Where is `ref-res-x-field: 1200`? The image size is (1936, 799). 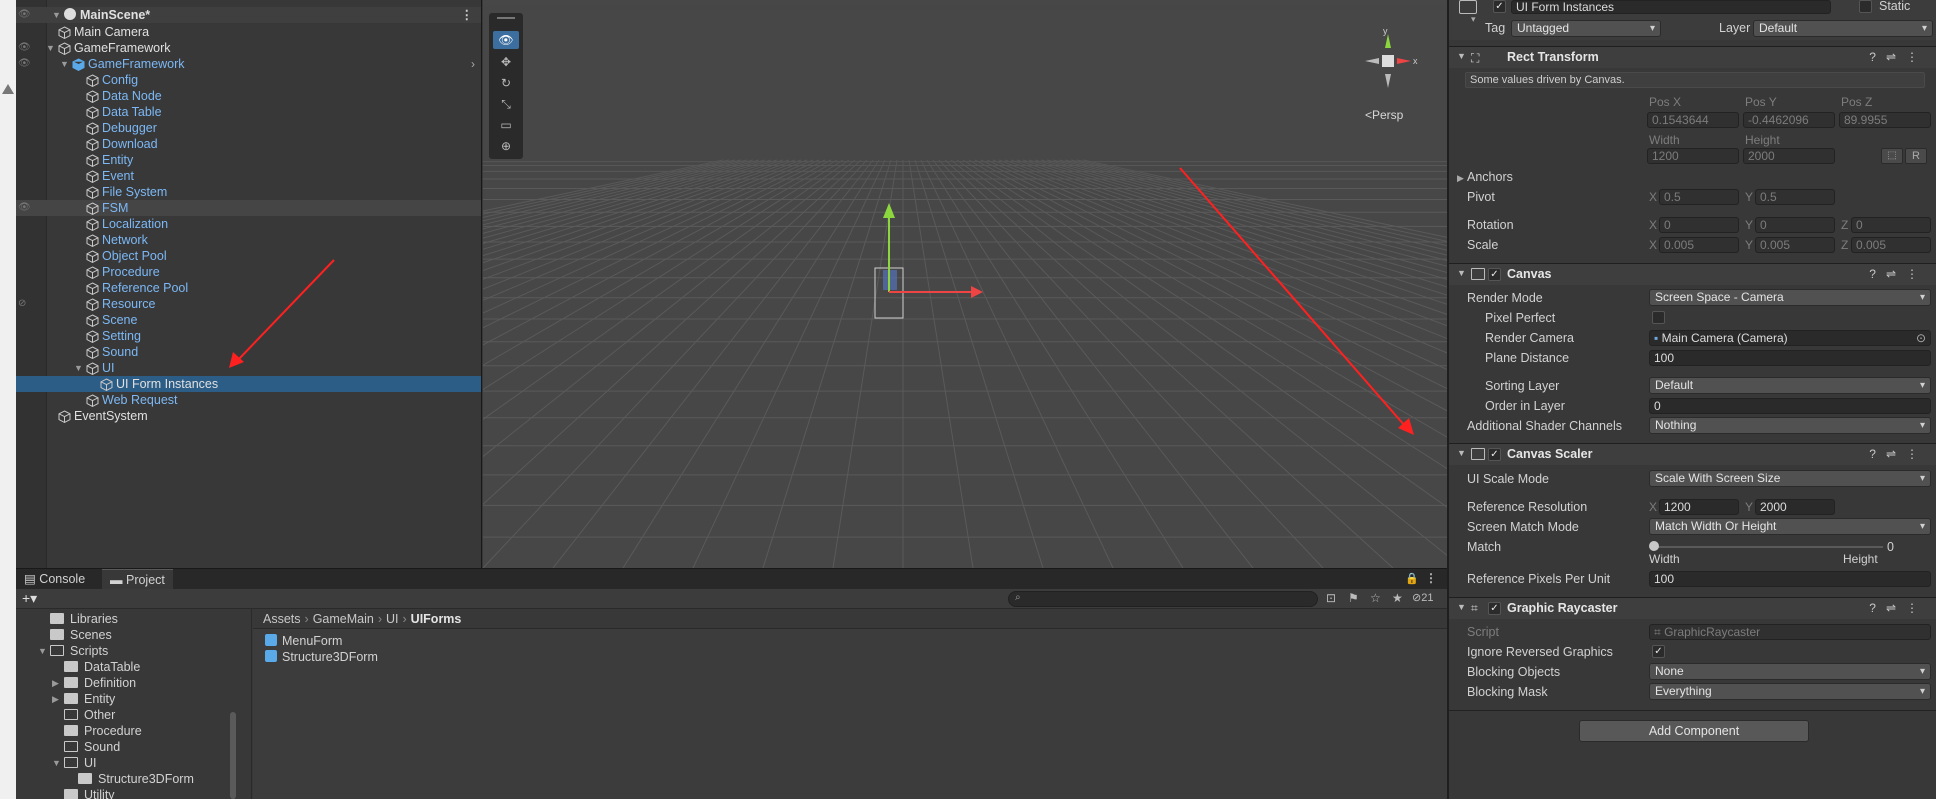 ref-res-x-field: 1200 is located at coordinates (1699, 507).